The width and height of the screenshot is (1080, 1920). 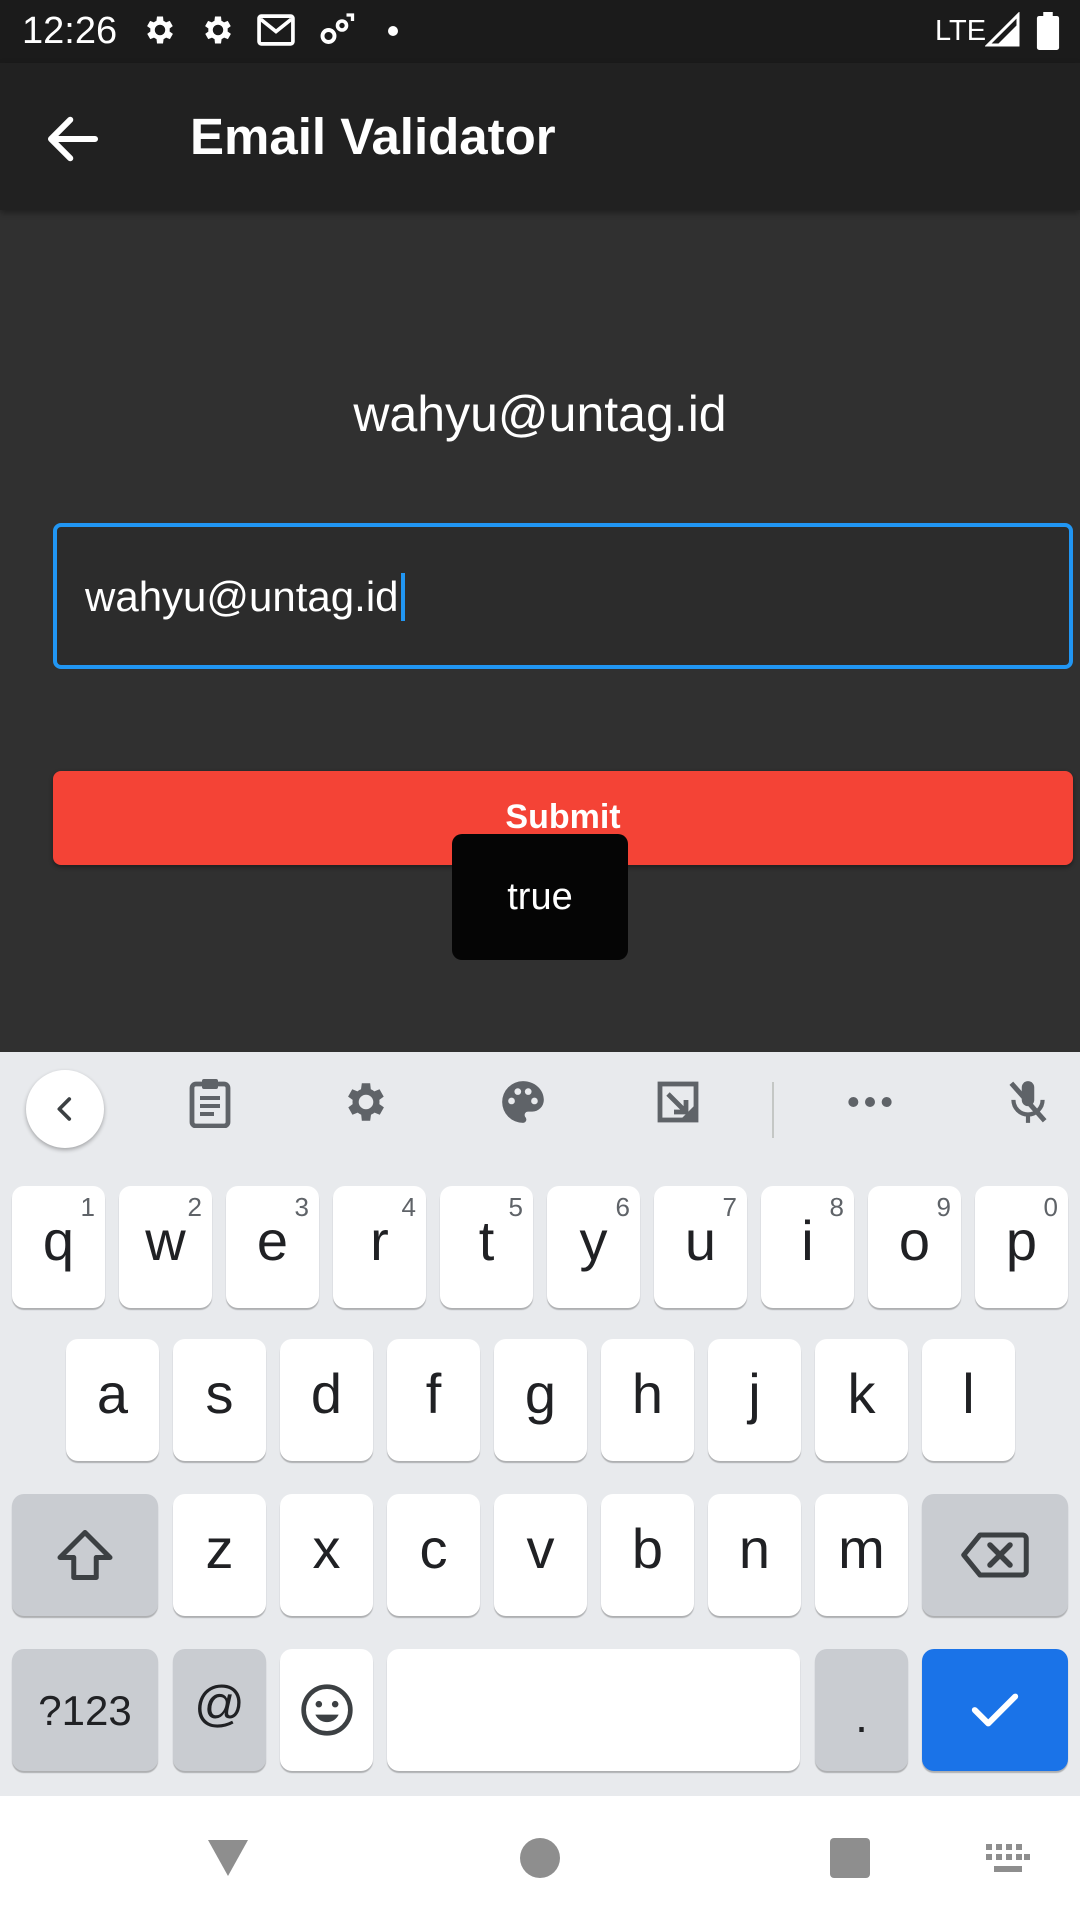 I want to click on emoji-key, so click(x=326, y=1710).